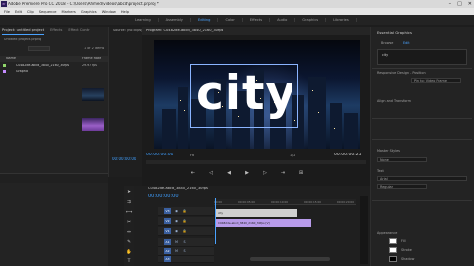 The image size is (474, 266). What do you see at coordinates (11, 58) in the screenshot?
I see `column-name: Name` at bounding box center [11, 58].